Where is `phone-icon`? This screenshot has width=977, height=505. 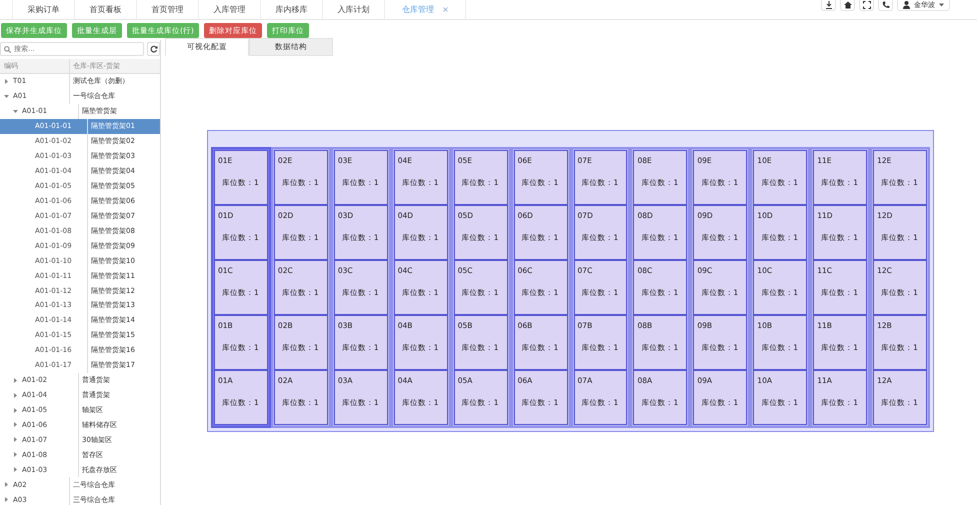 phone-icon is located at coordinates (886, 5).